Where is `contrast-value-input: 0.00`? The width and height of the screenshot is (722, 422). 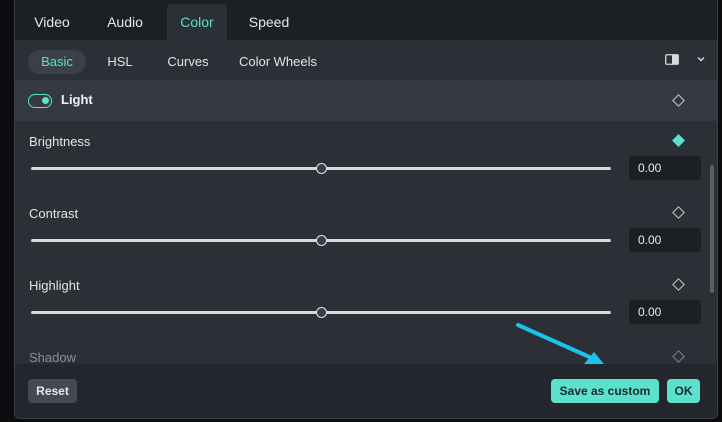
contrast-value-input: 0.00 is located at coordinates (665, 240).